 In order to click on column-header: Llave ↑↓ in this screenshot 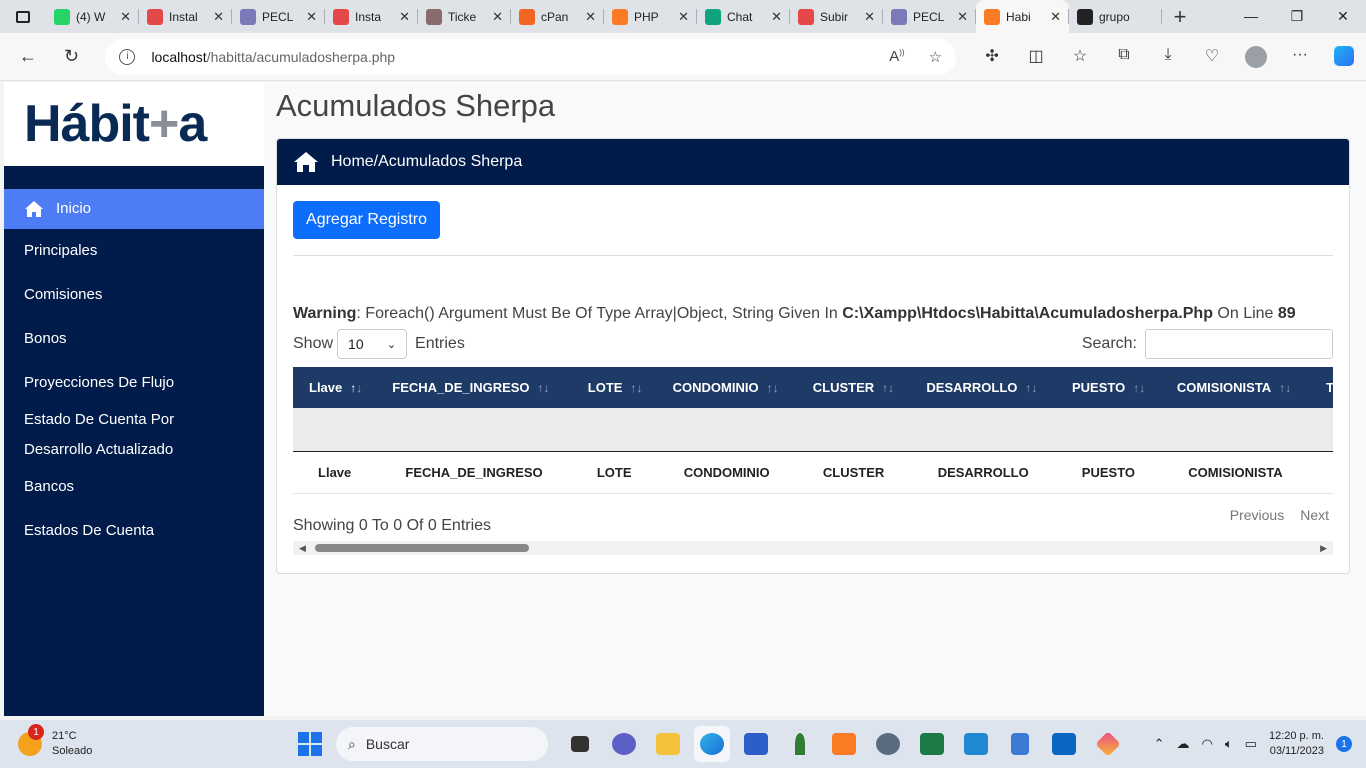, I will do `click(335, 387)`.